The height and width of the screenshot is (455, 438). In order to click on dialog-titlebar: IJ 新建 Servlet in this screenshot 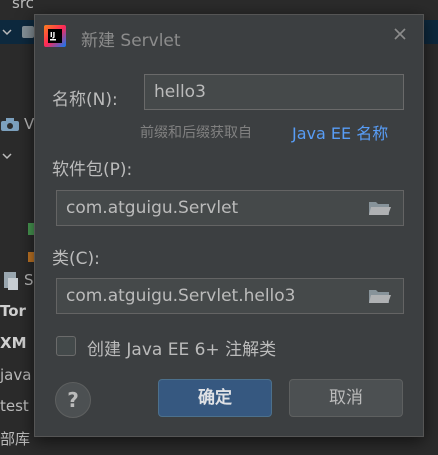, I will do `click(229, 36)`.